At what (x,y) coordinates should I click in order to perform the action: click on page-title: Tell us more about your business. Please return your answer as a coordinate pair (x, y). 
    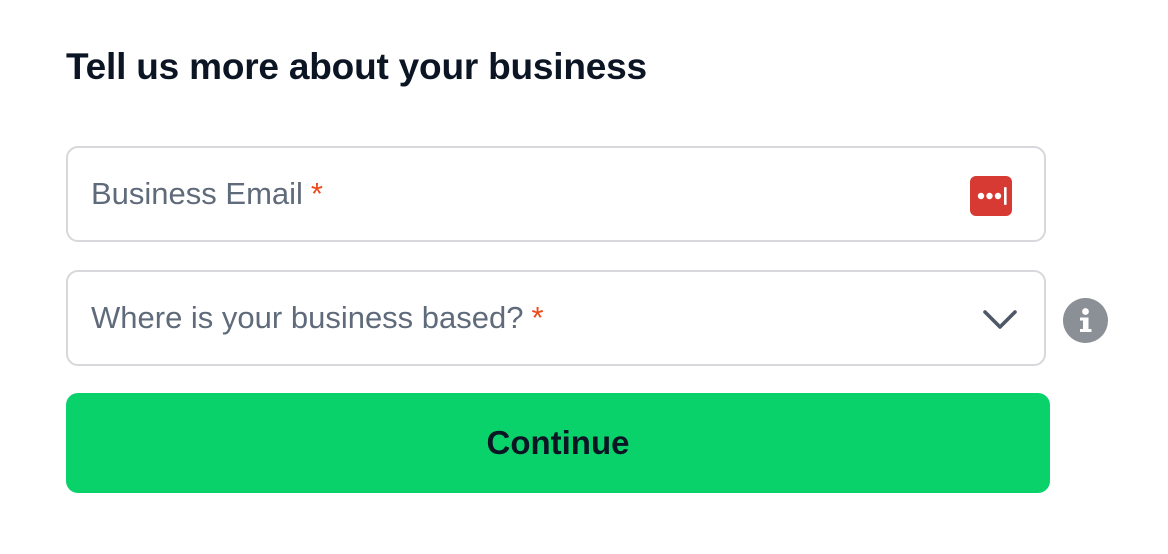
    Looking at the image, I should click on (356, 66).